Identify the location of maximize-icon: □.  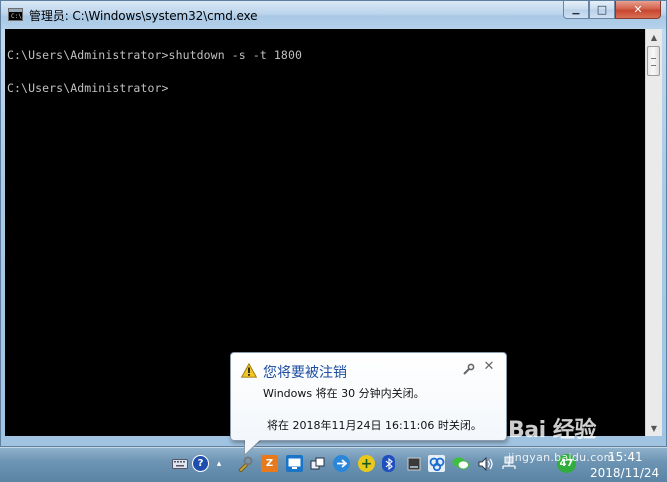
(602, 9).